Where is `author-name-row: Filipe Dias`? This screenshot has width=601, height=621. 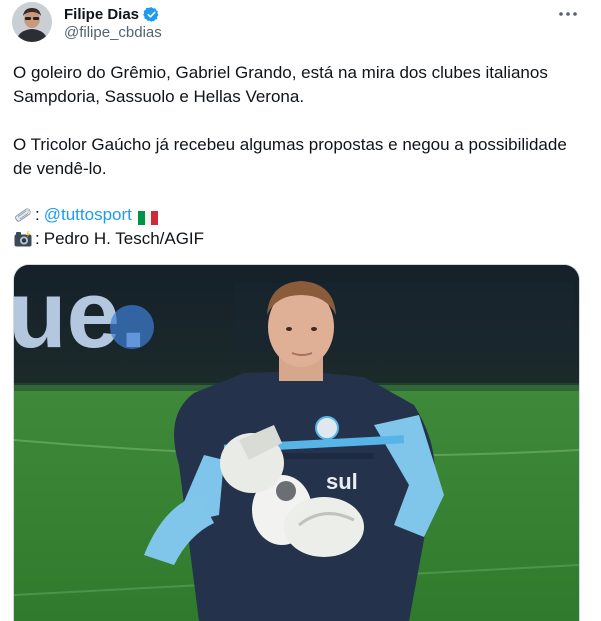
author-name-row: Filipe Dias is located at coordinates (112, 14).